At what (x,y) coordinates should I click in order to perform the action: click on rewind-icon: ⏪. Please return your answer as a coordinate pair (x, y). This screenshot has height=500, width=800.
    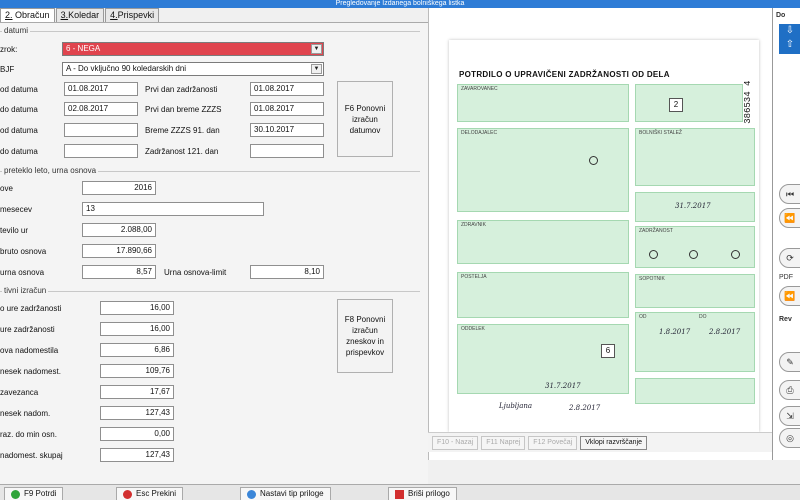
    Looking at the image, I should click on (789, 218).